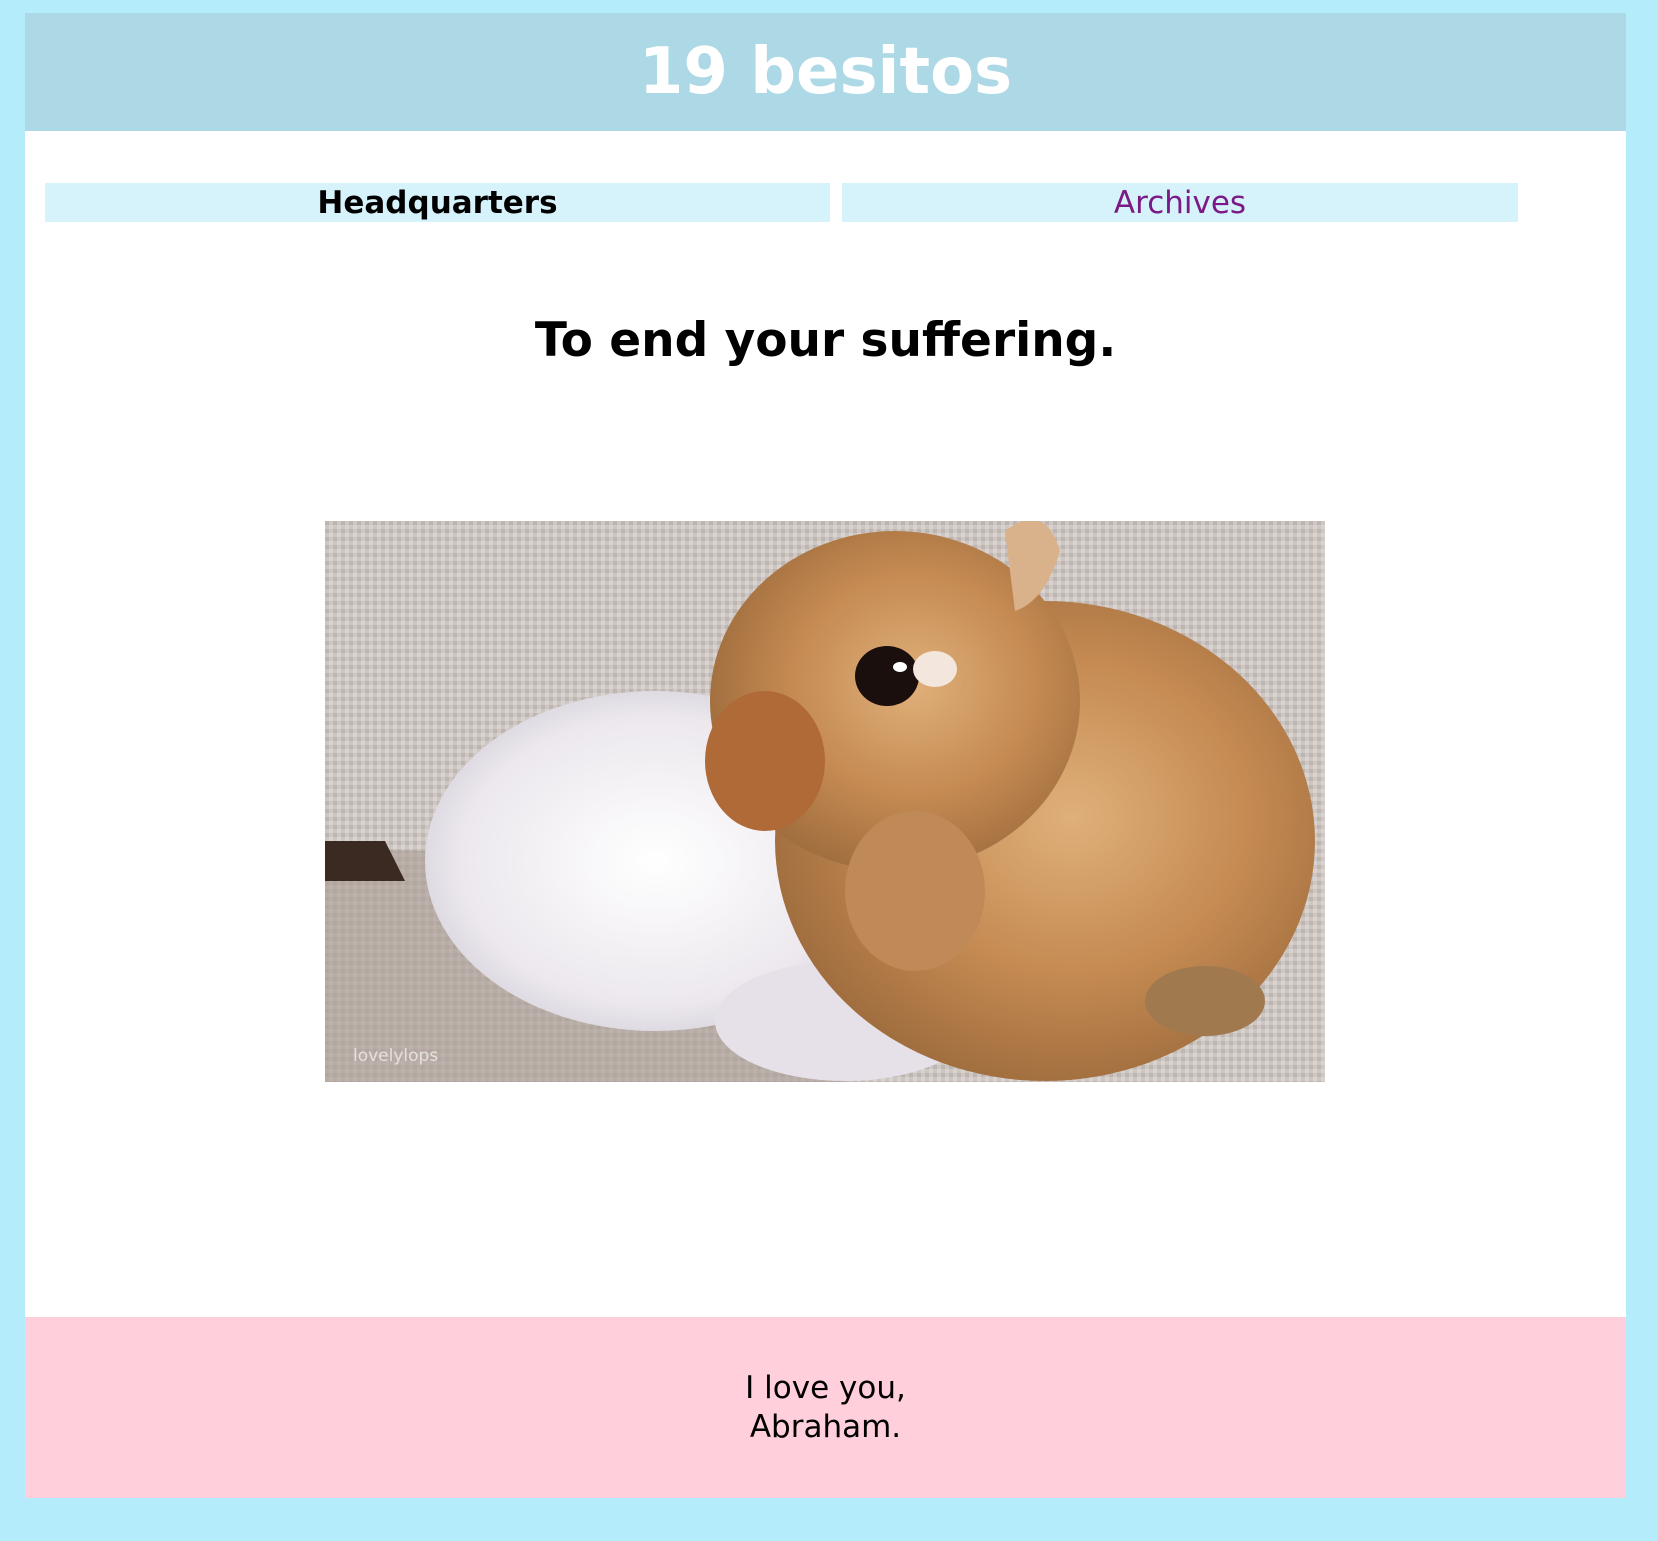  Describe the element at coordinates (825, 340) in the screenshot. I see `post-title: To end your suffering.` at that location.